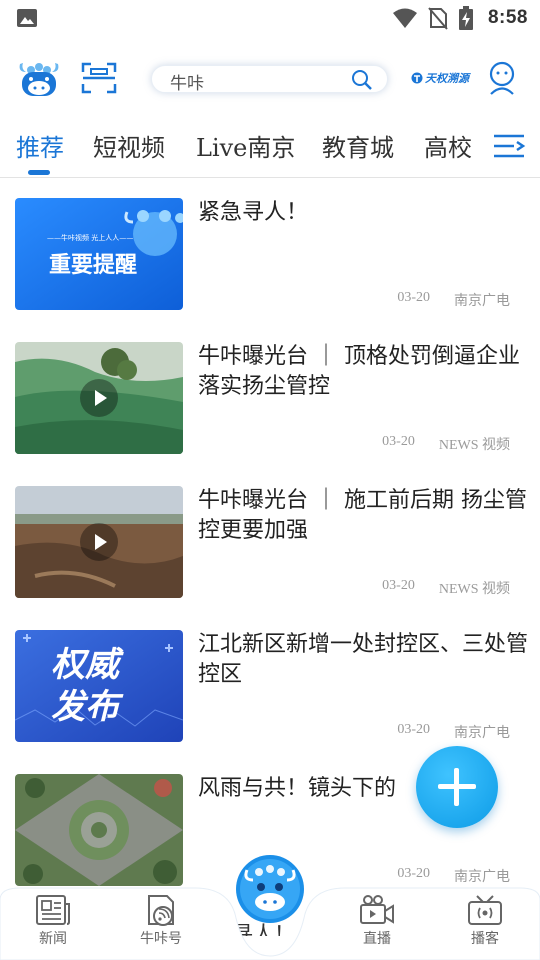  What do you see at coordinates (404, 18) in the screenshot?
I see `wifi-icon` at bounding box center [404, 18].